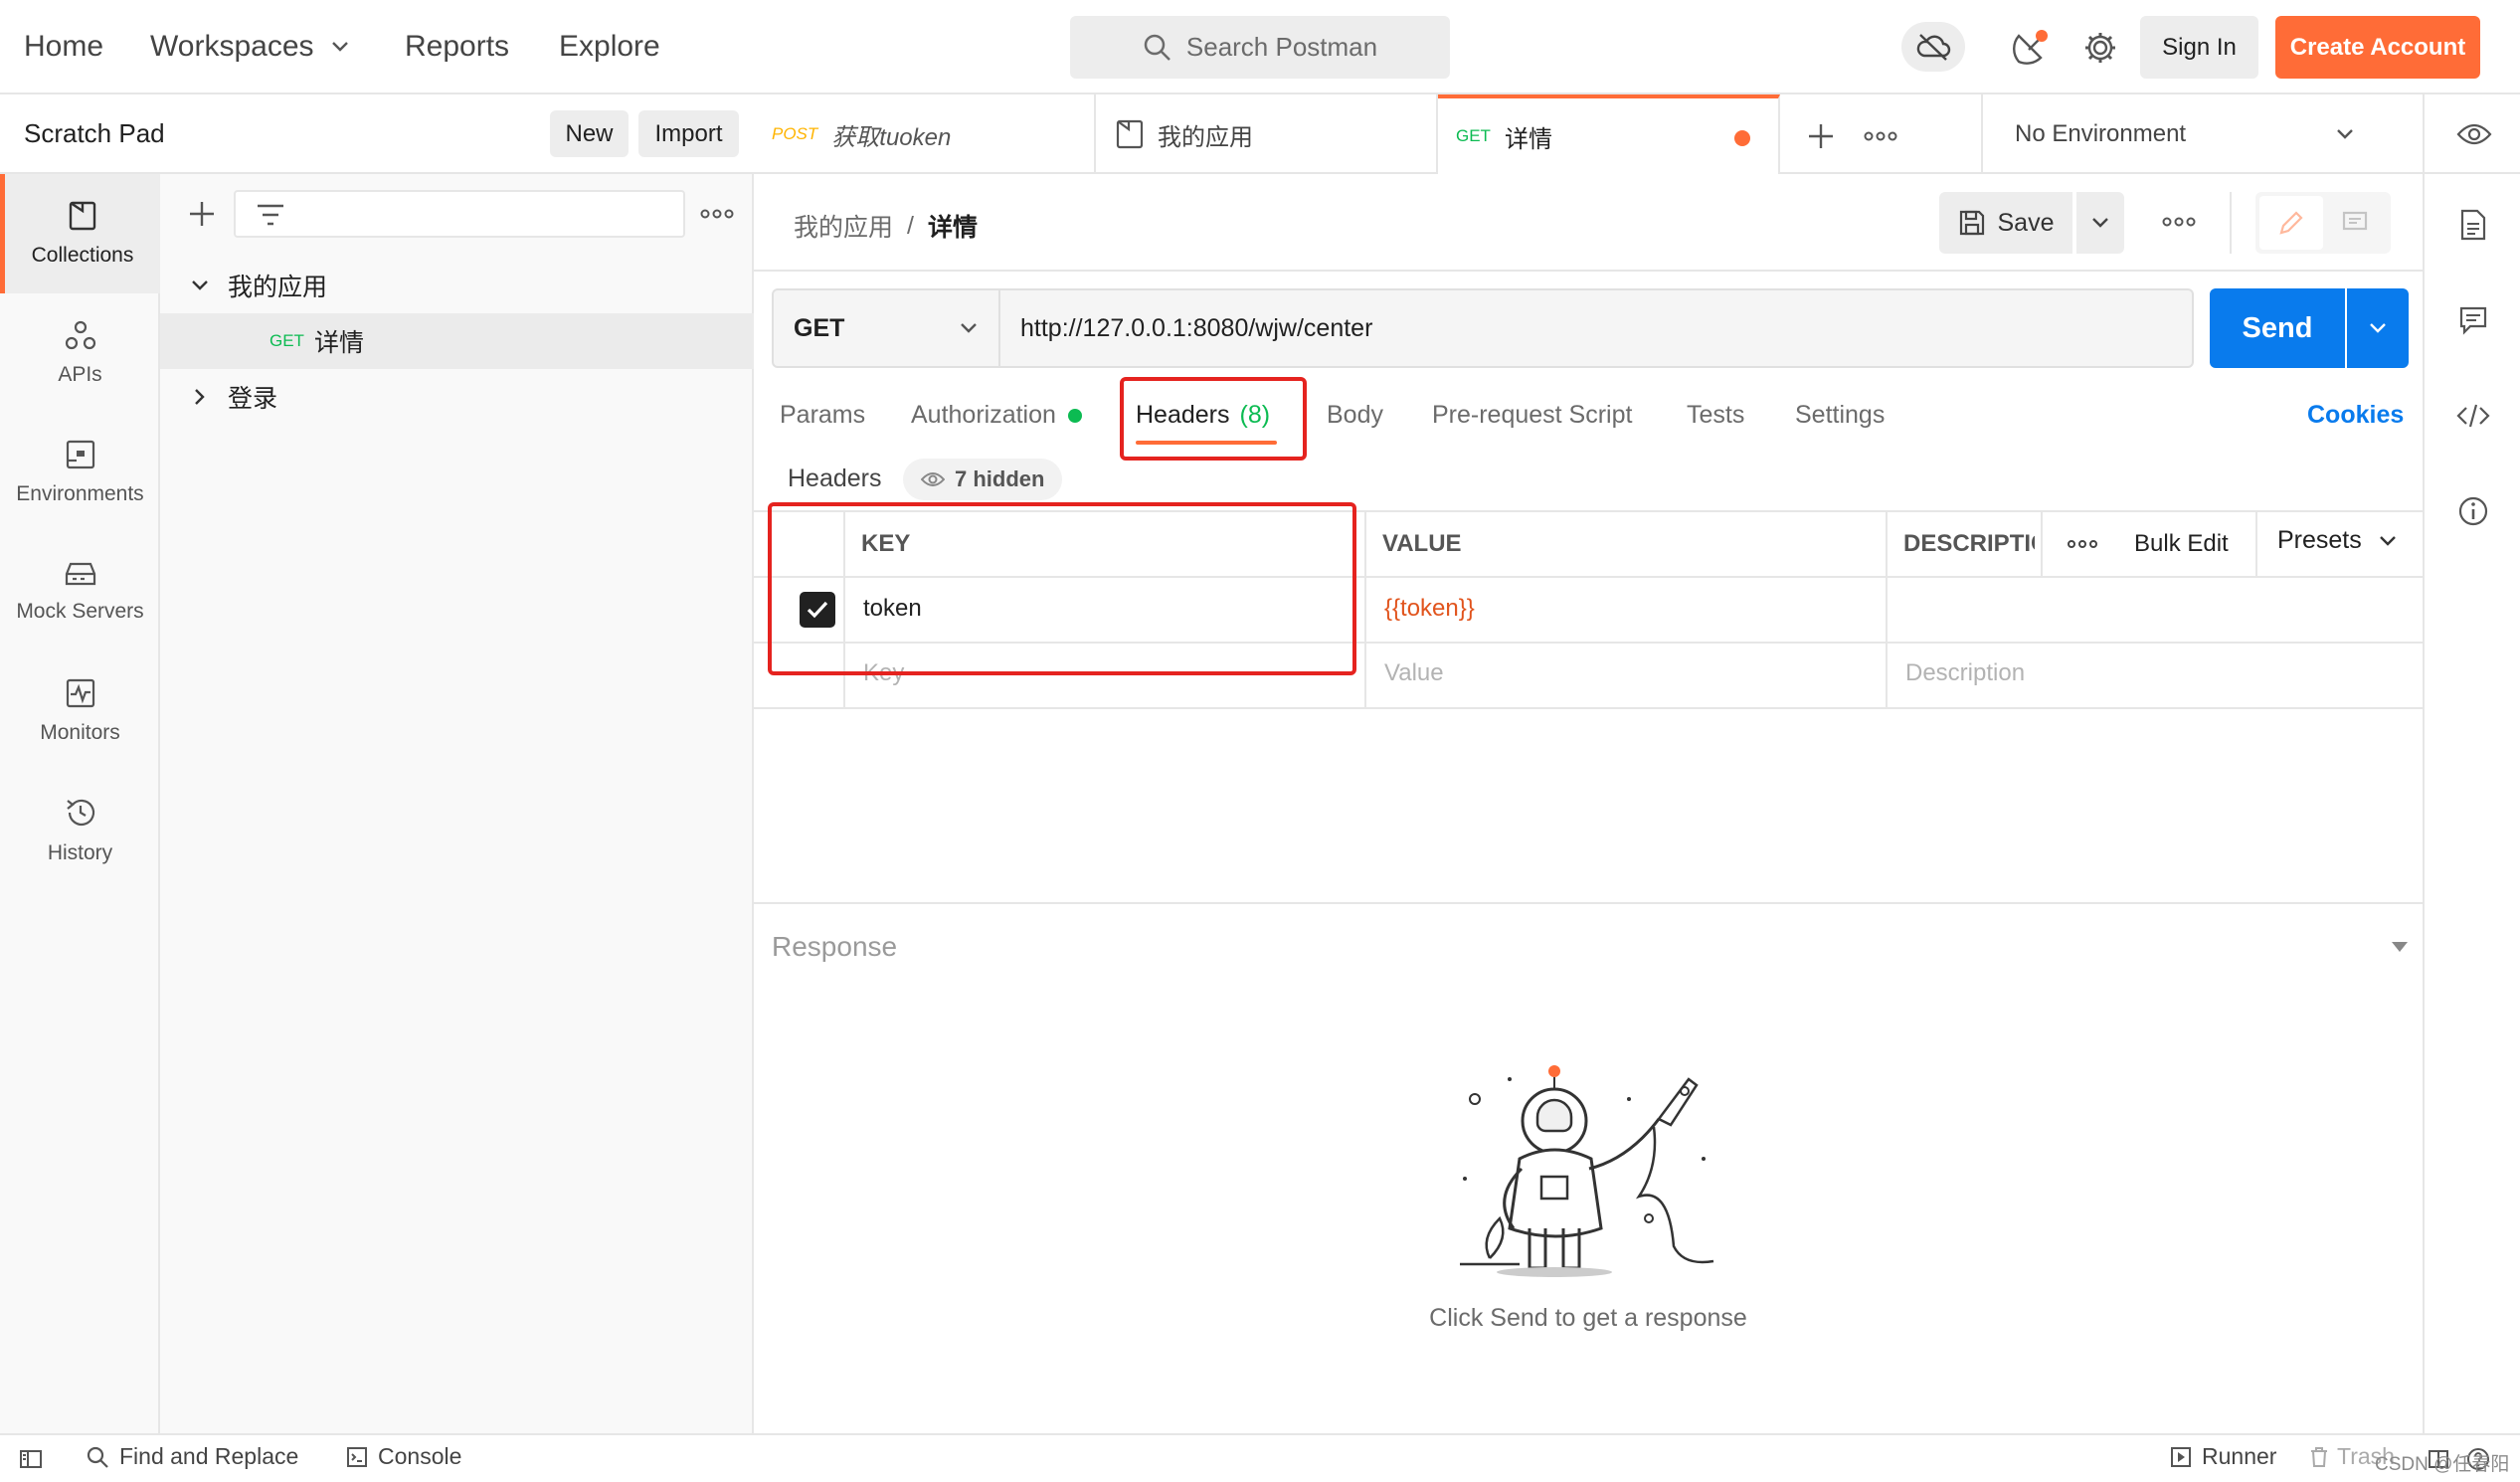  What do you see at coordinates (2181, 1457) in the screenshot?
I see `runner-icon` at bounding box center [2181, 1457].